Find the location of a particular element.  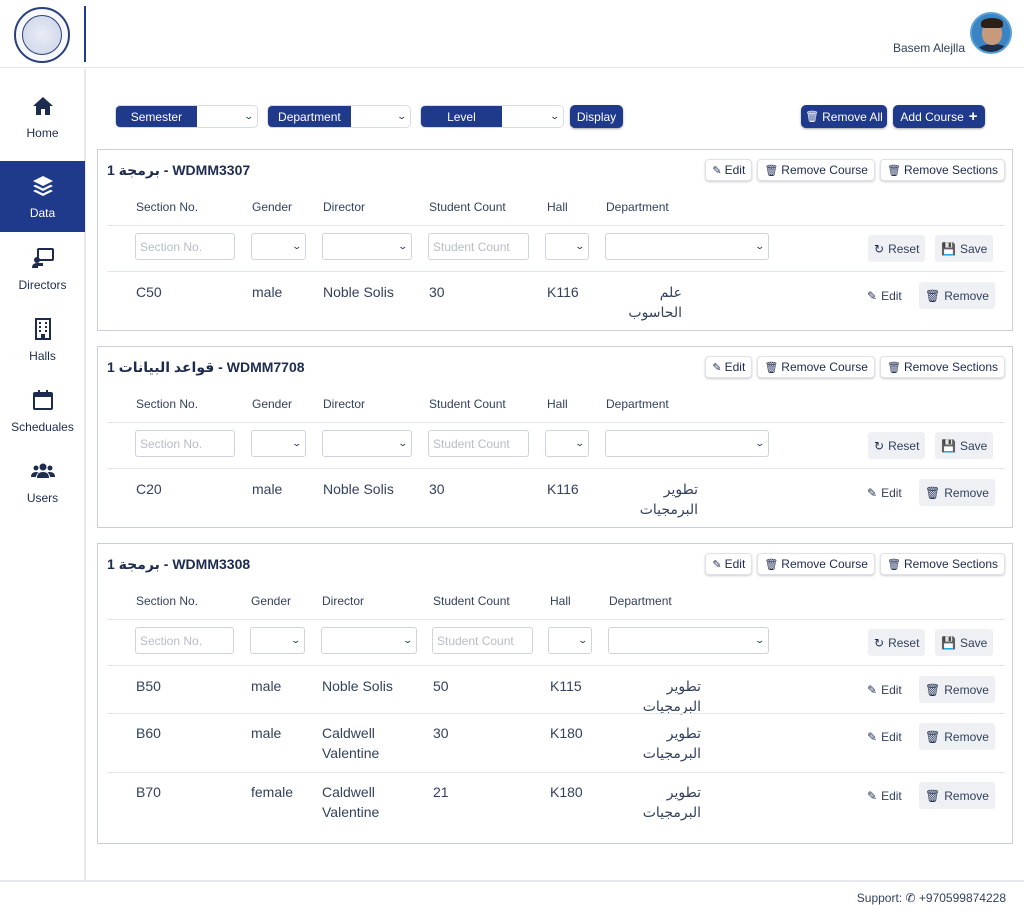

username: Basem Alejlla is located at coordinates (929, 48).